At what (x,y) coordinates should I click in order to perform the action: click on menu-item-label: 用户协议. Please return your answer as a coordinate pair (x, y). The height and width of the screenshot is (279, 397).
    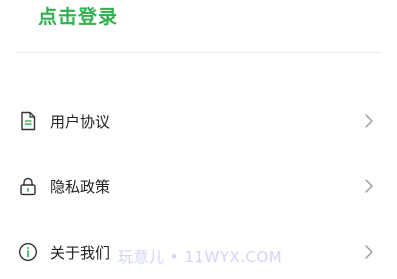
    Looking at the image, I should click on (80, 121).